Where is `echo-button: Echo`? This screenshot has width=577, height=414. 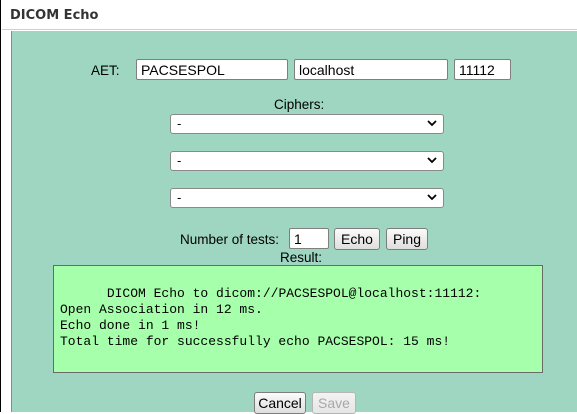
echo-button: Echo is located at coordinates (357, 239).